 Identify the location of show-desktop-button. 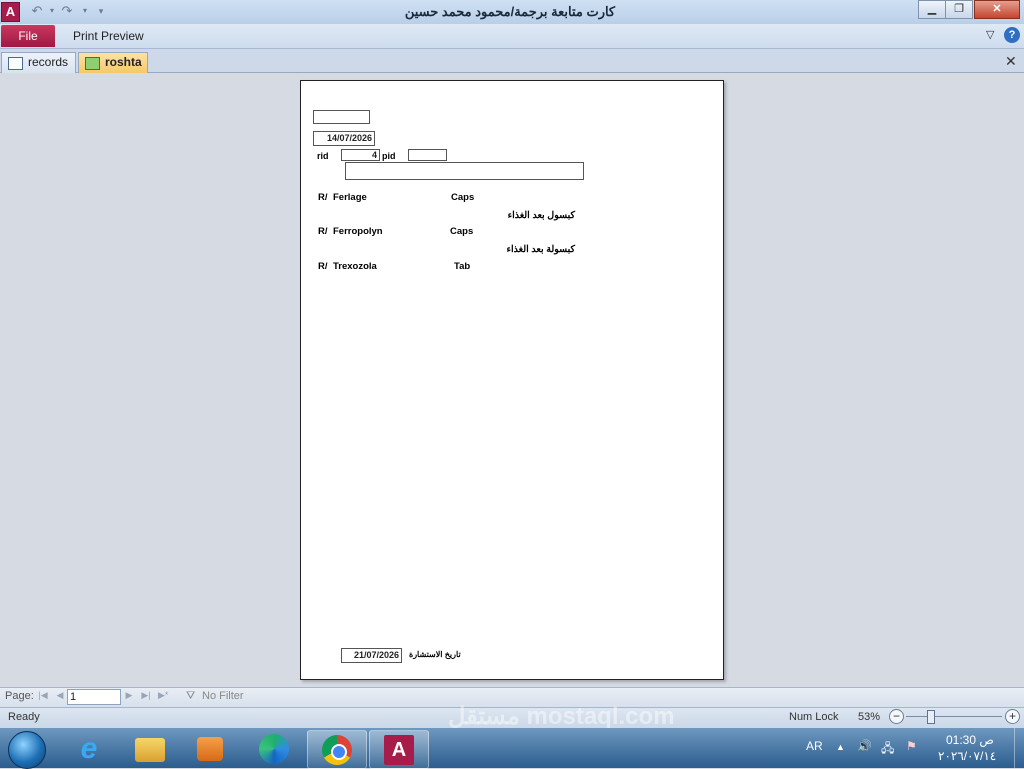
(1019, 748).